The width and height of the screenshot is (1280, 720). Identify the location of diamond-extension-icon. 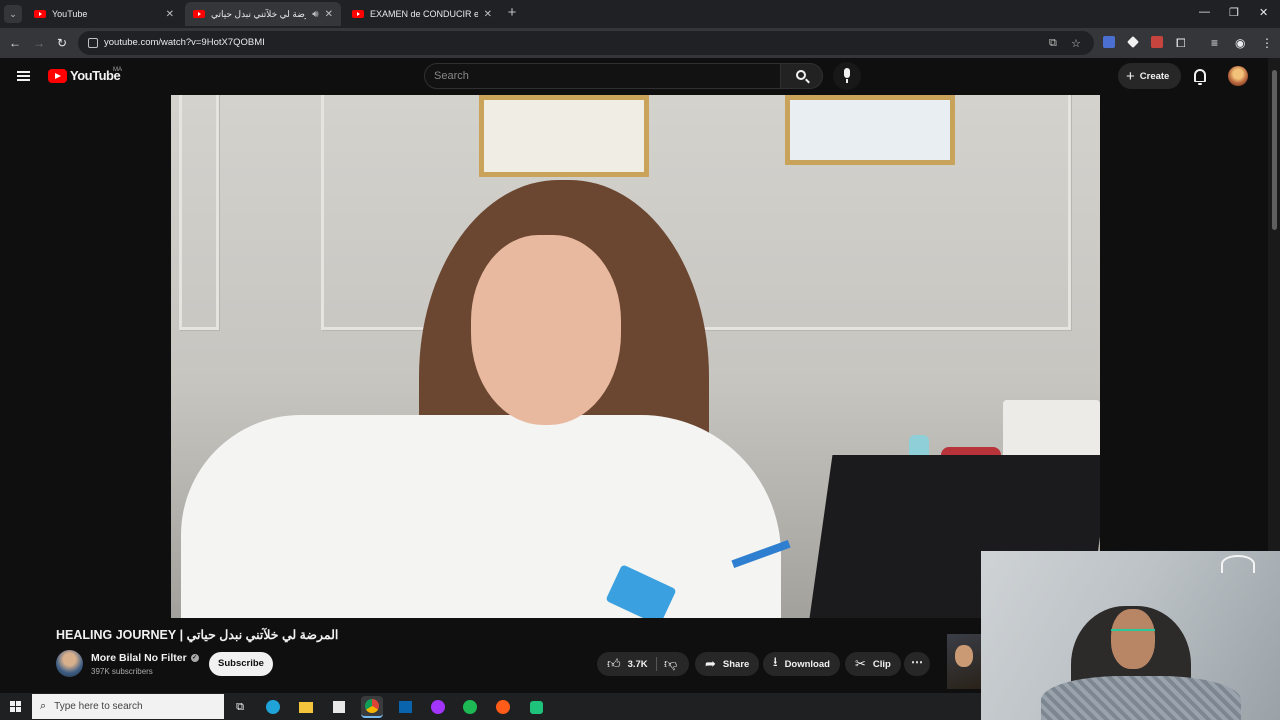
(1133, 42).